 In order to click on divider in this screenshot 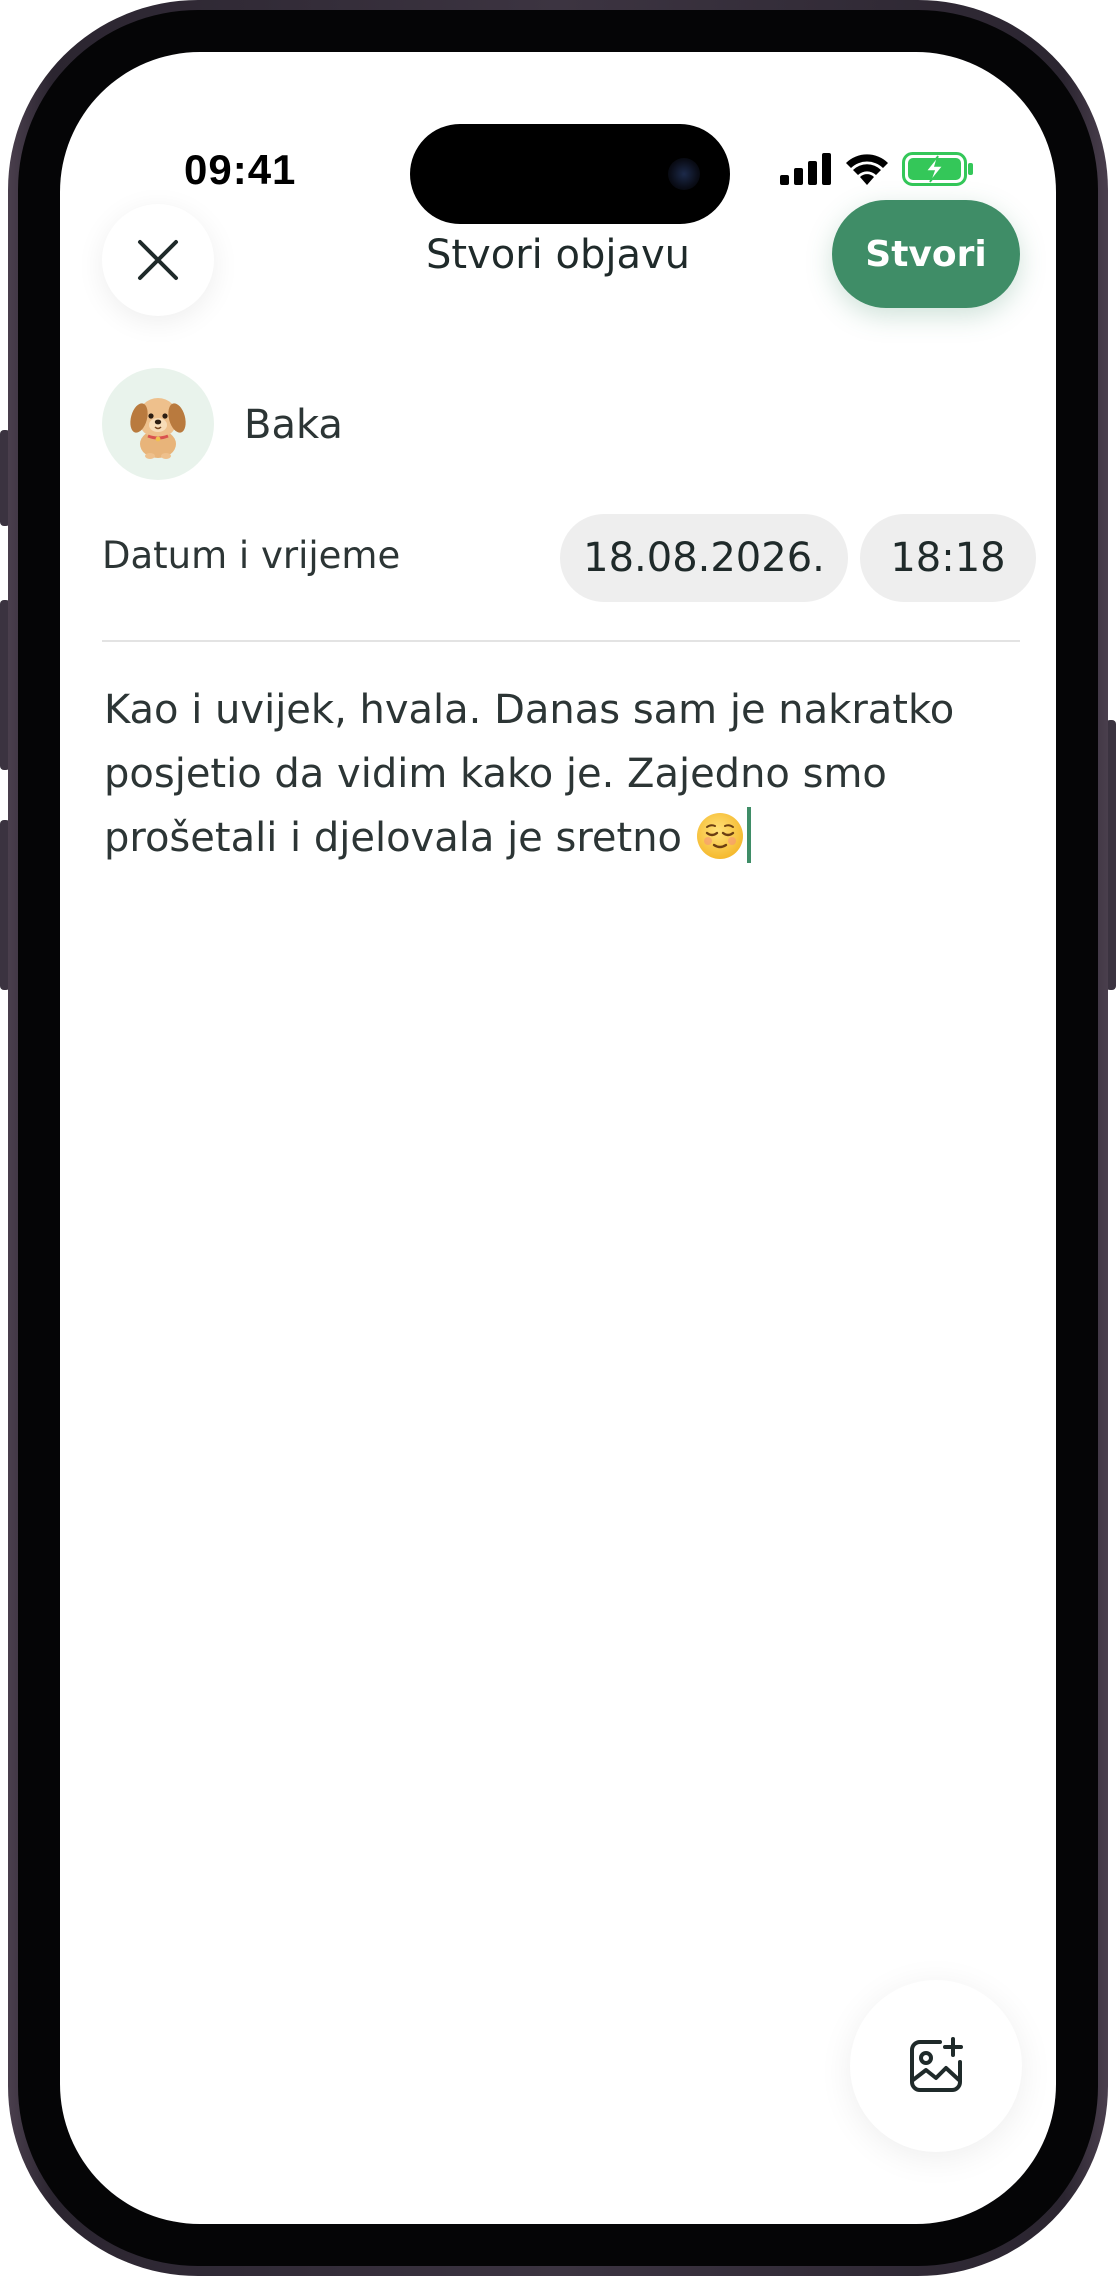, I will do `click(561, 641)`.